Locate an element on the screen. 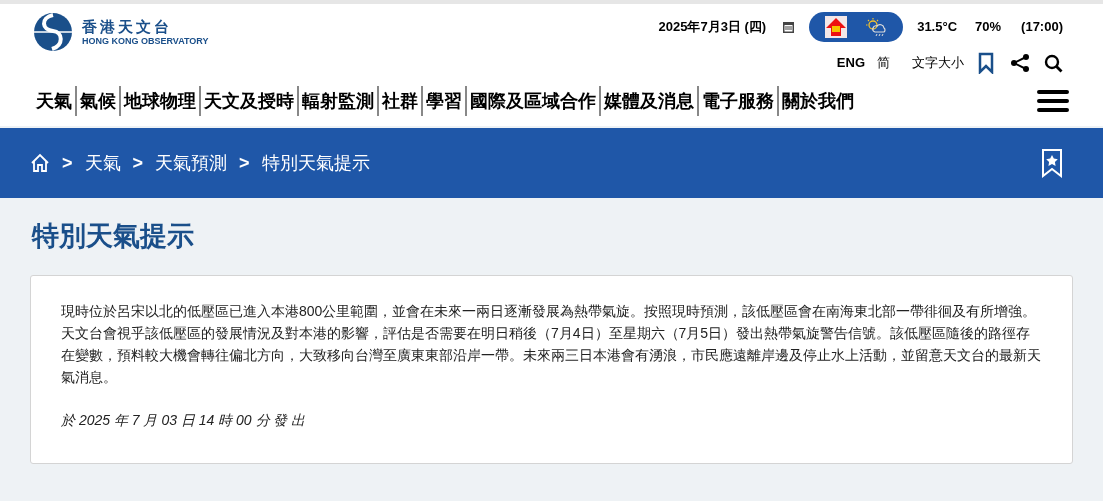  home-icon is located at coordinates (40, 163).